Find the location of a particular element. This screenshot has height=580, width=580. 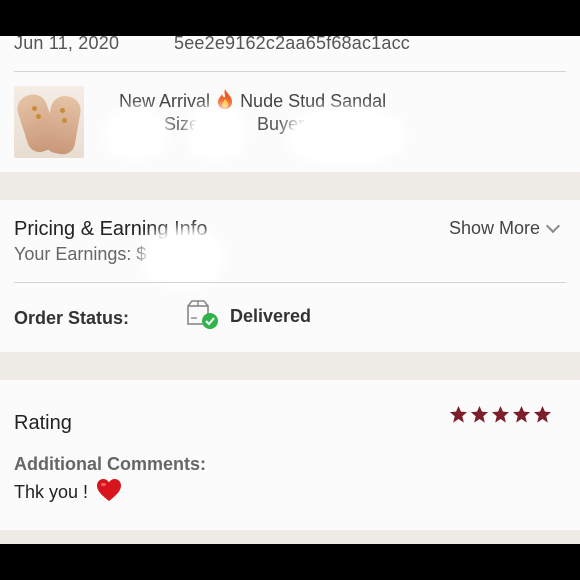

rating-title: Rating is located at coordinates (43, 423).